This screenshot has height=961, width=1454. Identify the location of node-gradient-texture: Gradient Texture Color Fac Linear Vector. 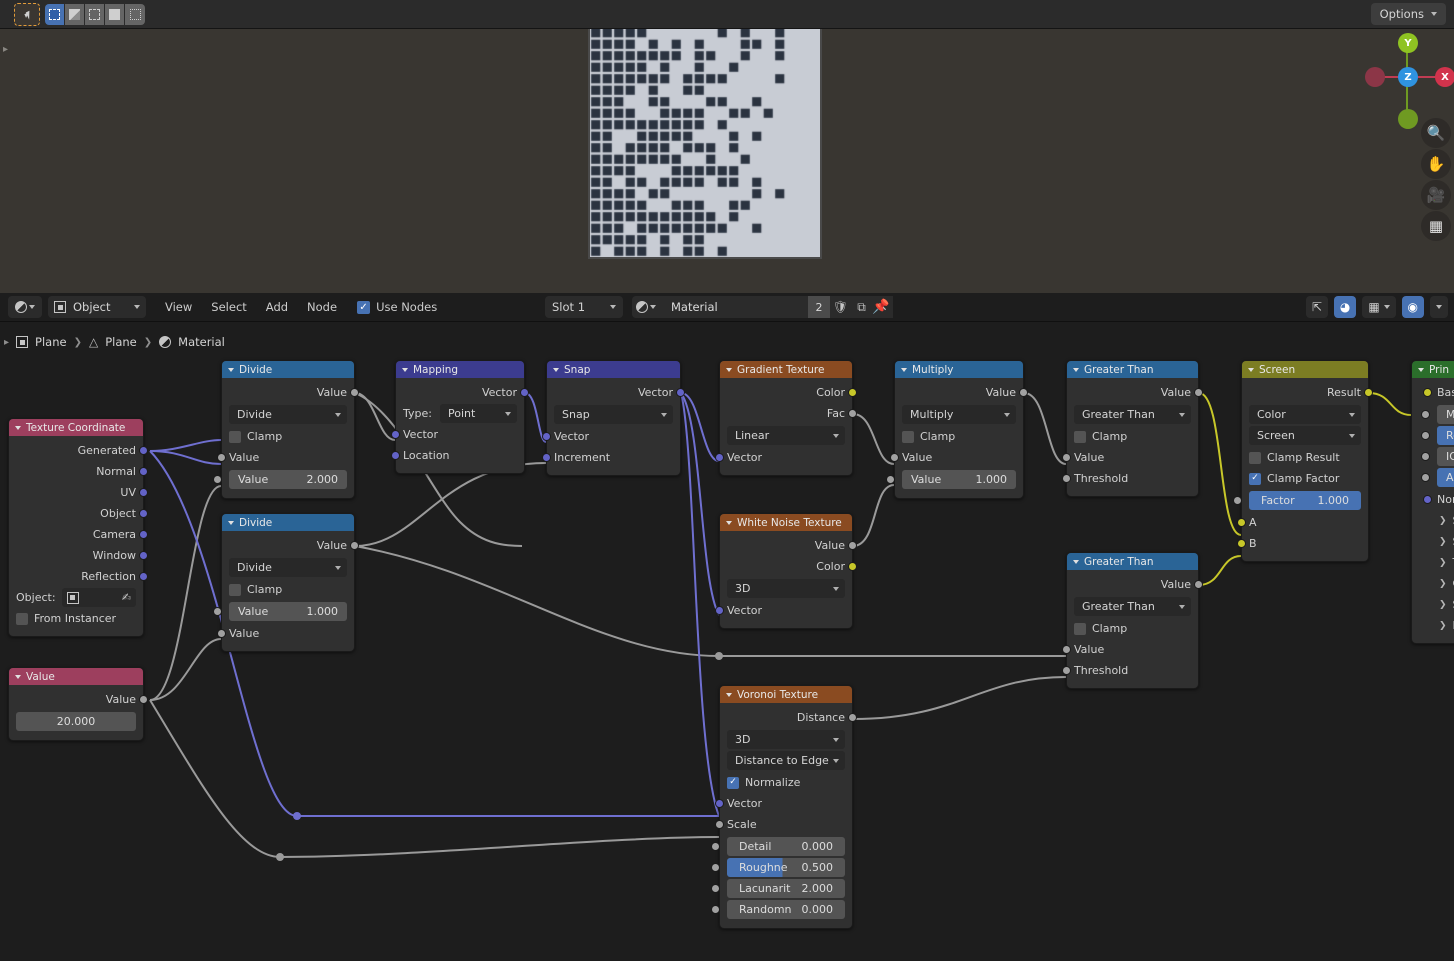
(786, 418).